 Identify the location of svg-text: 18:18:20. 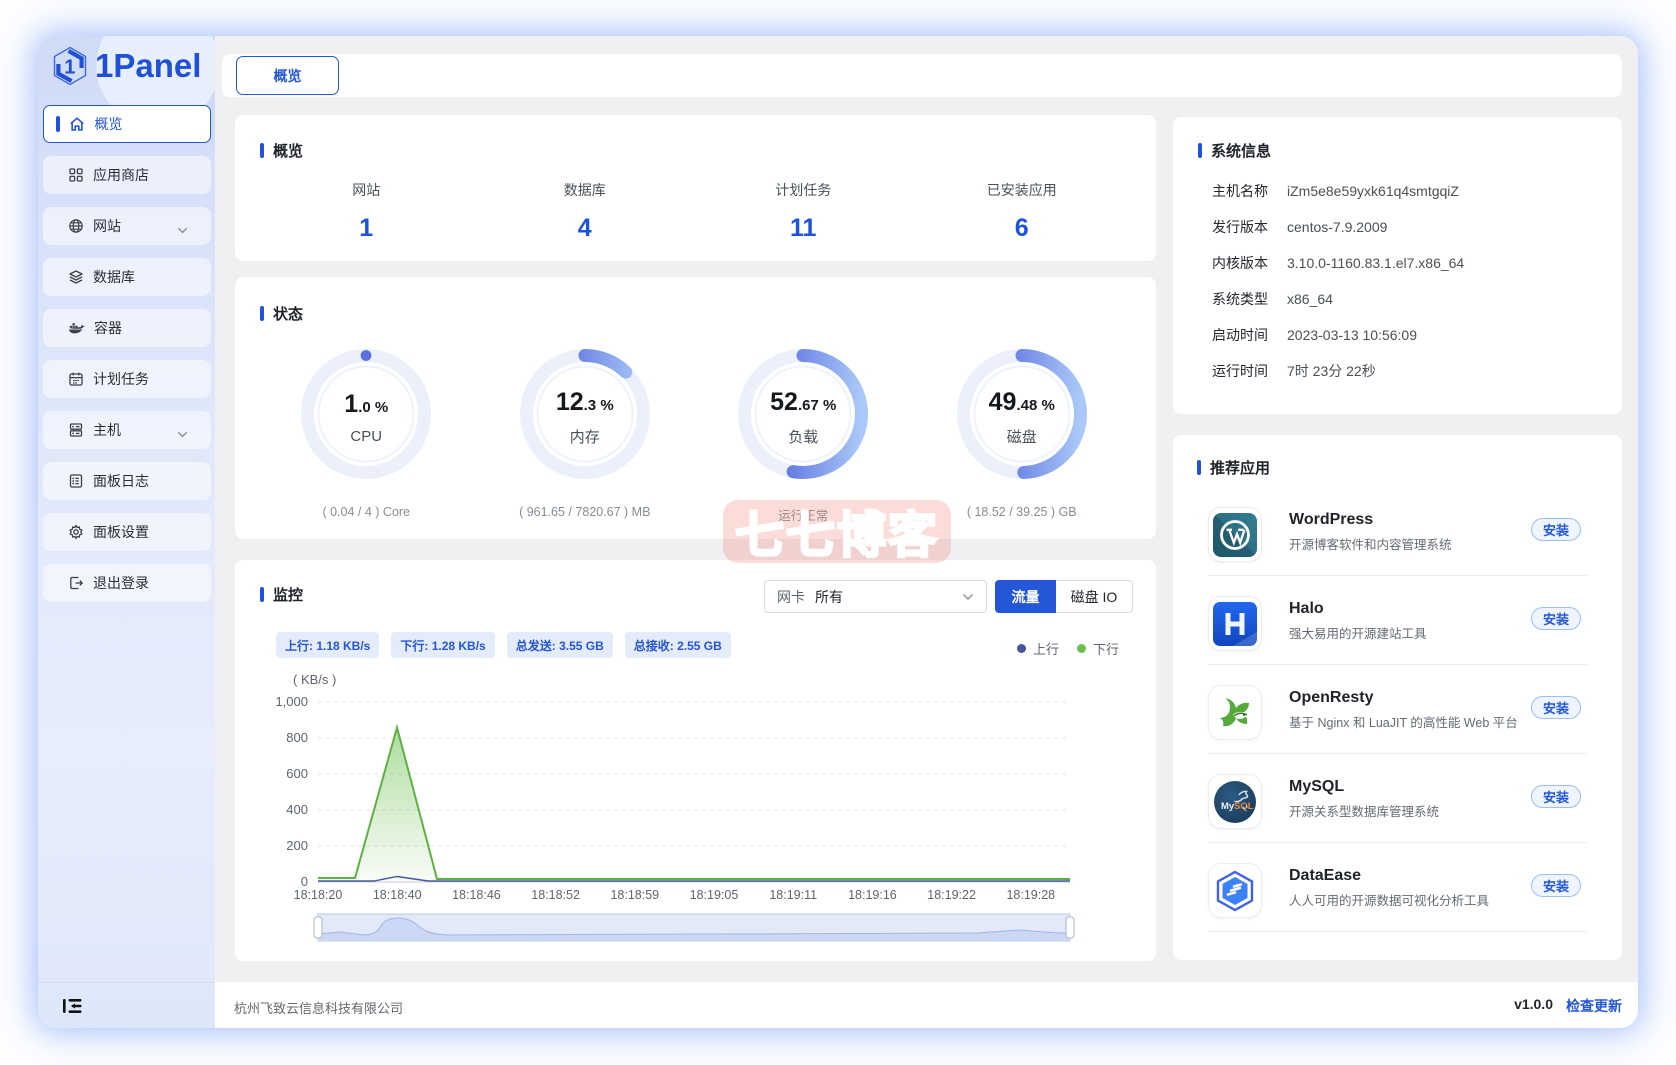
(318, 895).